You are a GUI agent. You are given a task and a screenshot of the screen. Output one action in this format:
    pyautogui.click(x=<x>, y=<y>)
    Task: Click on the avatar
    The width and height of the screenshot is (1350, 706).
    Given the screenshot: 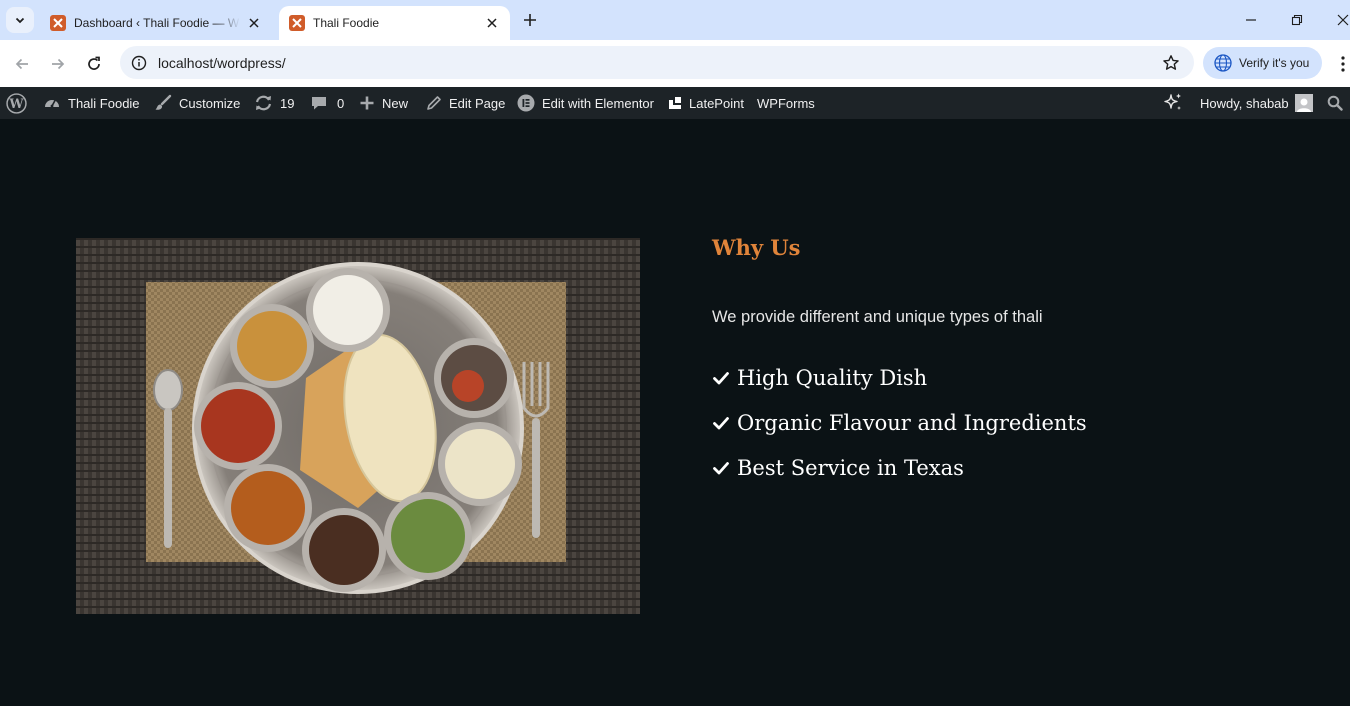 What is the action you would take?
    pyautogui.click(x=1303, y=103)
    